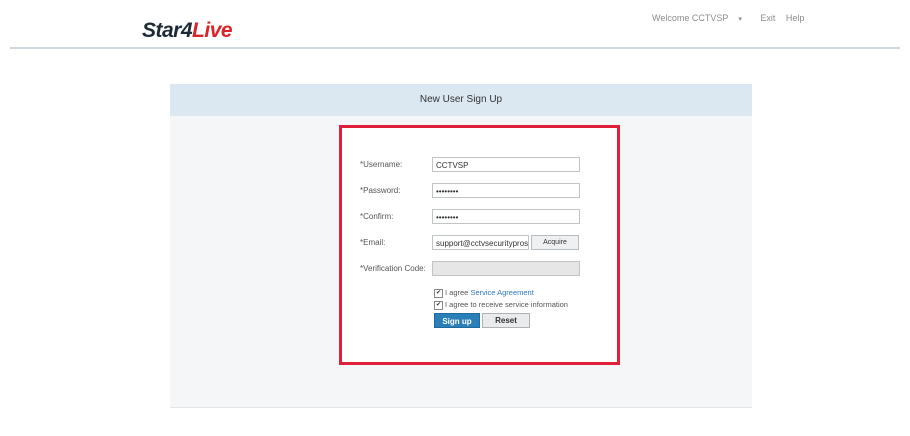 The height and width of the screenshot is (436, 910). What do you see at coordinates (380, 190) in the screenshot?
I see `password-label: *Password:` at bounding box center [380, 190].